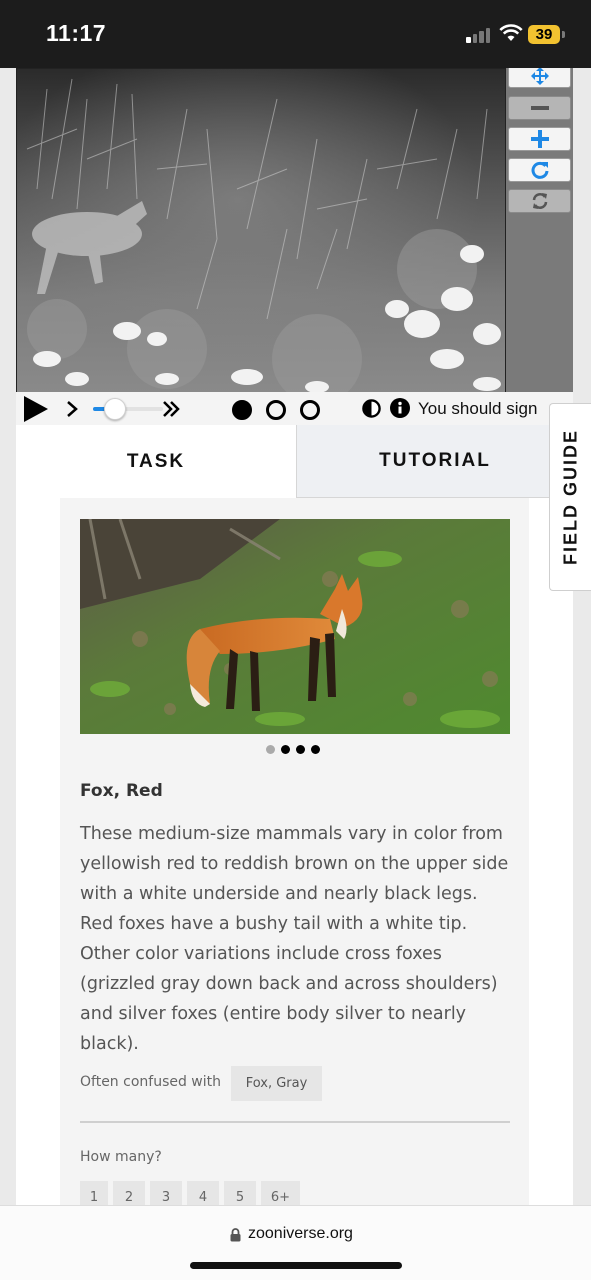 This screenshot has height=1280, width=591. What do you see at coordinates (539, 230) in the screenshot?
I see `image-toolbar` at bounding box center [539, 230].